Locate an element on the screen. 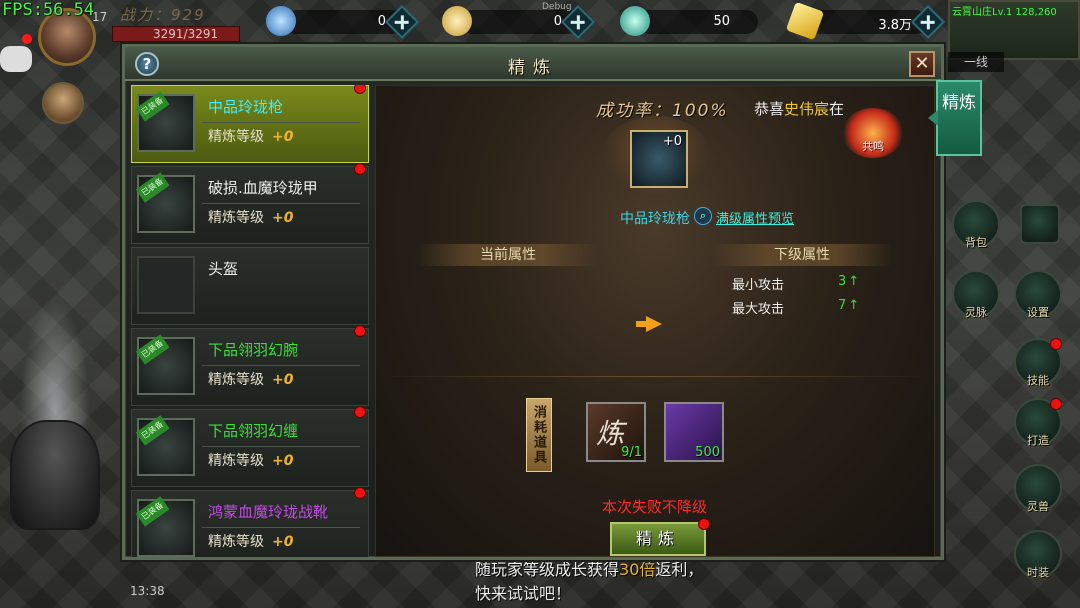 The height and width of the screenshot is (608, 1080). resonance-button: 共鸣 is located at coordinates (873, 133).